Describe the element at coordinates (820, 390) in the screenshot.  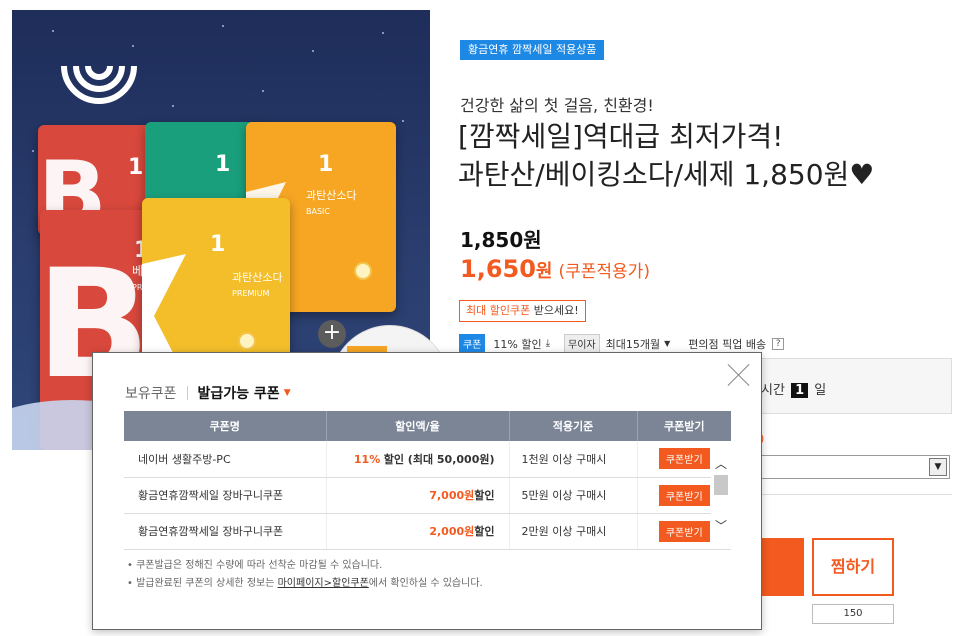
I see `time-suffix: 일` at that location.